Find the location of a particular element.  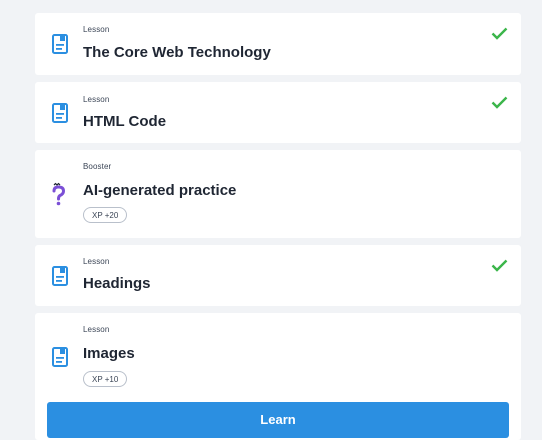

lesson-card: Lesson Headings is located at coordinates (278, 275).